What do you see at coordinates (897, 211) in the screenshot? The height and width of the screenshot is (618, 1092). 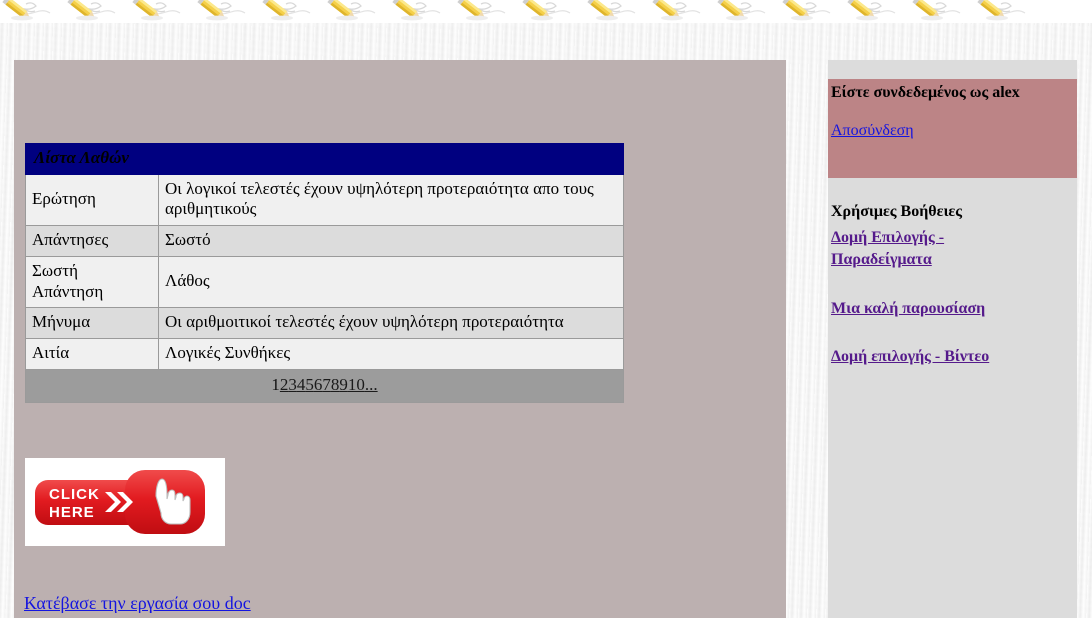 I see `useful-helps-heading: Χρήσιμες Βοήθειες` at bounding box center [897, 211].